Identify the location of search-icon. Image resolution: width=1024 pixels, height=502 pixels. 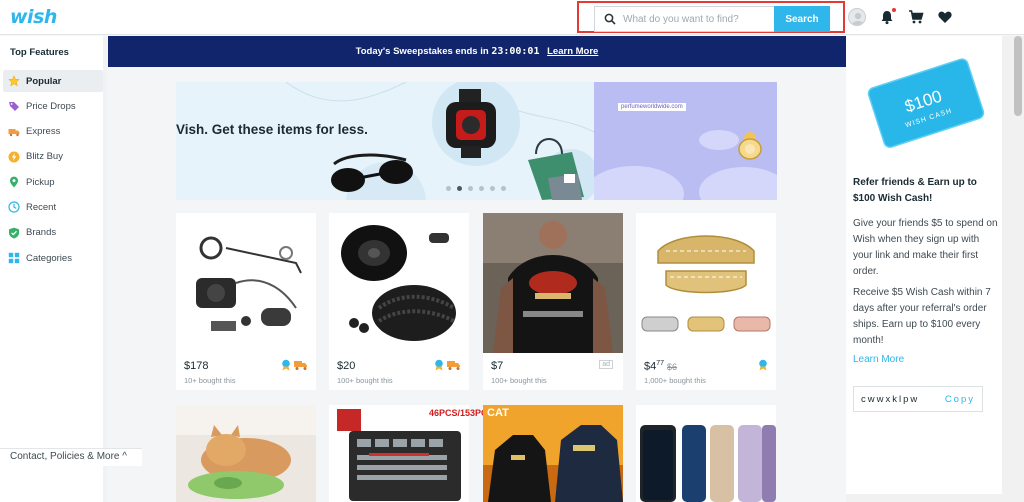
(610, 19).